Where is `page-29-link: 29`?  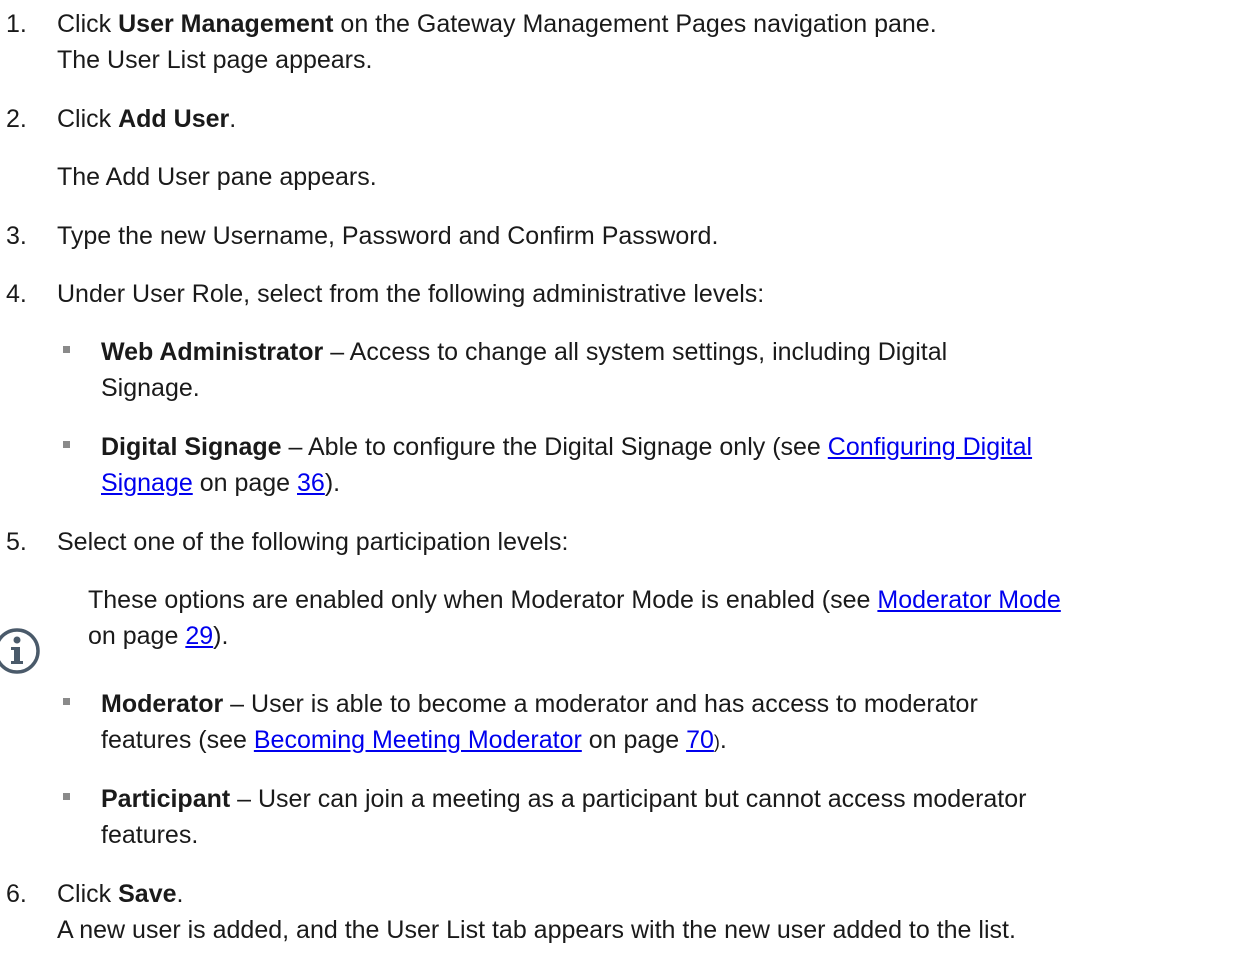 page-29-link: 29 is located at coordinates (199, 636).